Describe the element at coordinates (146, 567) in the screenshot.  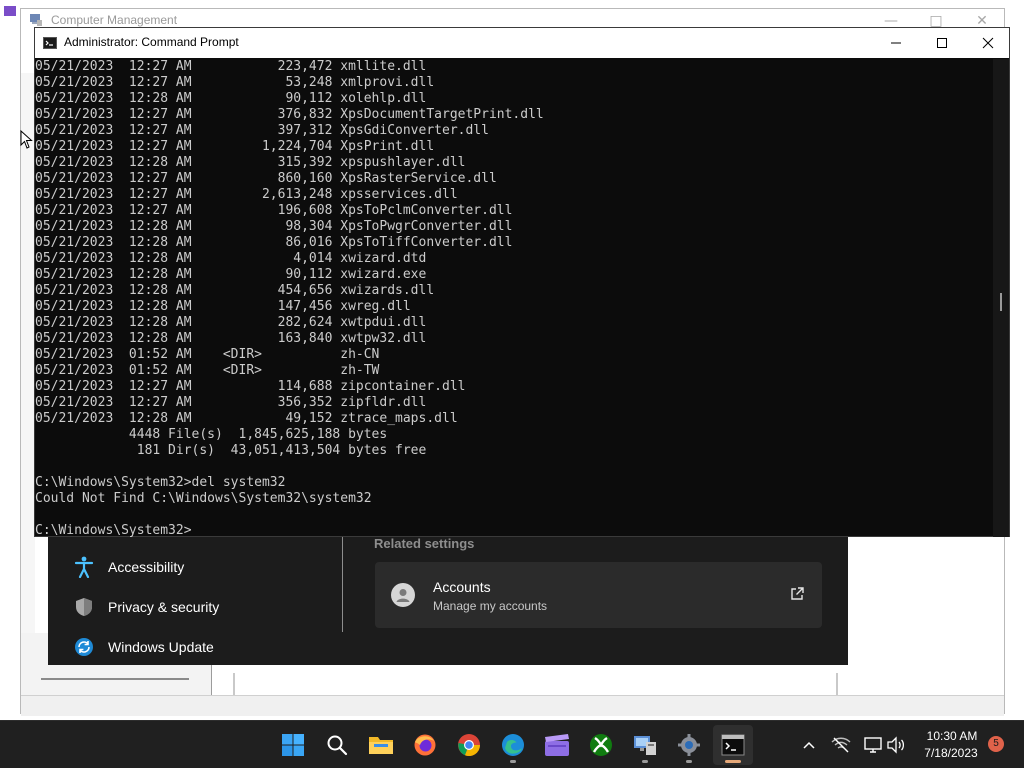
I see `settings-nav-label: Accessibility` at that location.